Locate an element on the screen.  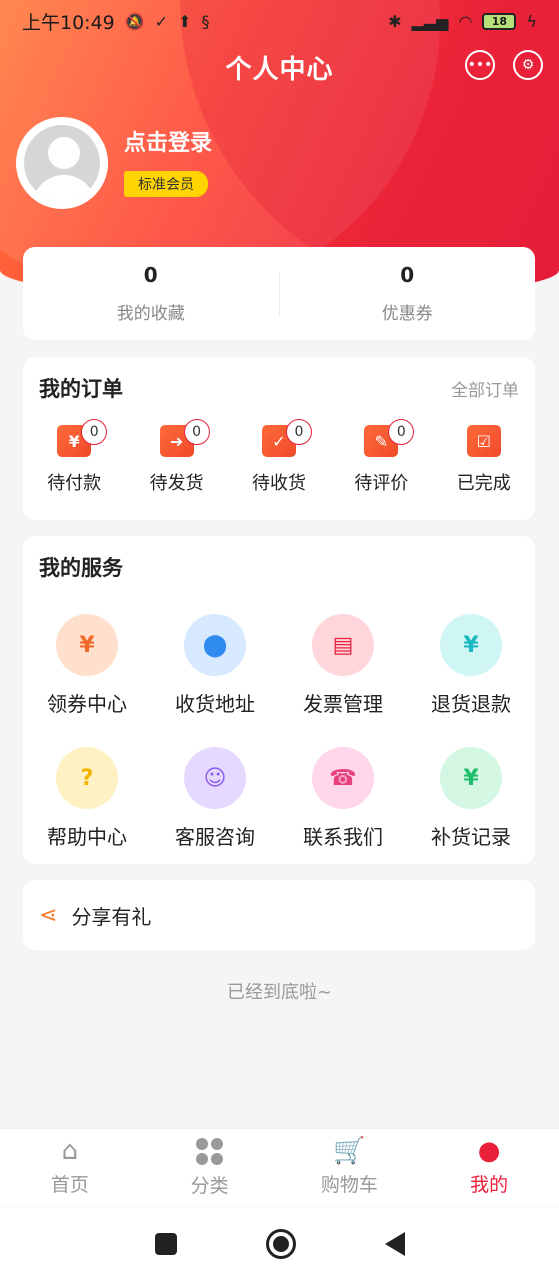
wifi-icon: ◠ is located at coordinates (465, 21).